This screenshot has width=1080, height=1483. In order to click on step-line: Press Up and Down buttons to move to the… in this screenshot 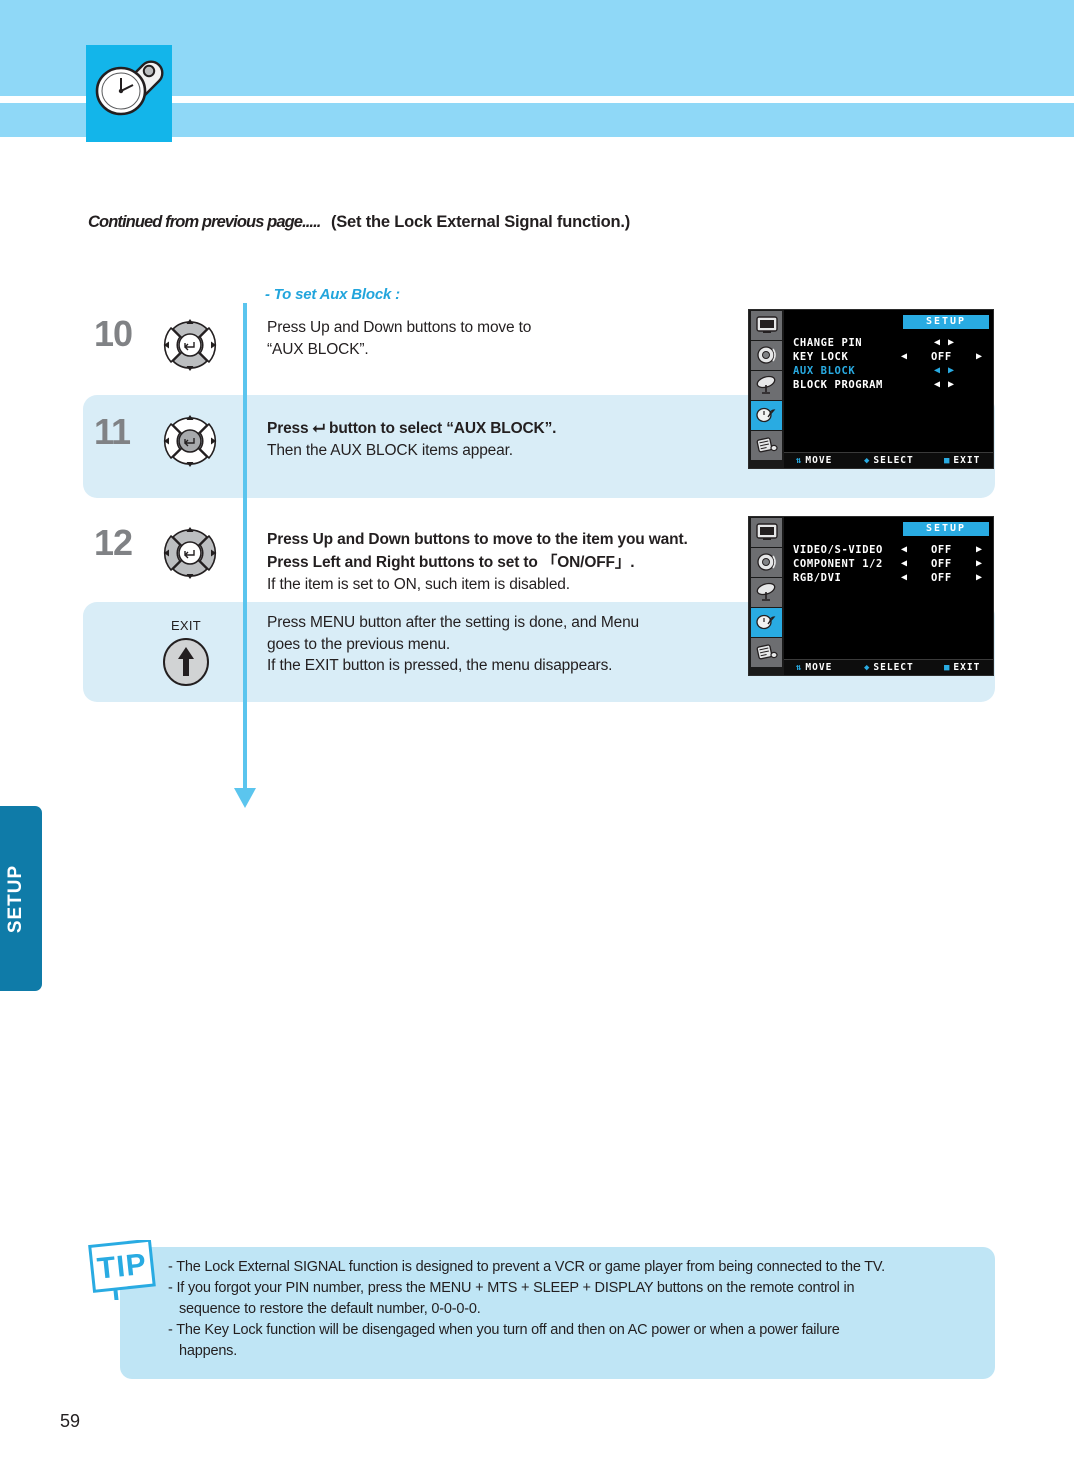, I will do `click(477, 539)`.